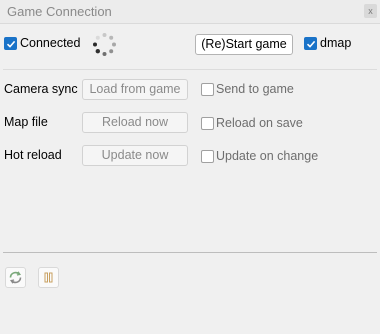 This screenshot has width=380, height=334. Describe the element at coordinates (370, 11) in the screenshot. I see `close-icon: x` at that location.